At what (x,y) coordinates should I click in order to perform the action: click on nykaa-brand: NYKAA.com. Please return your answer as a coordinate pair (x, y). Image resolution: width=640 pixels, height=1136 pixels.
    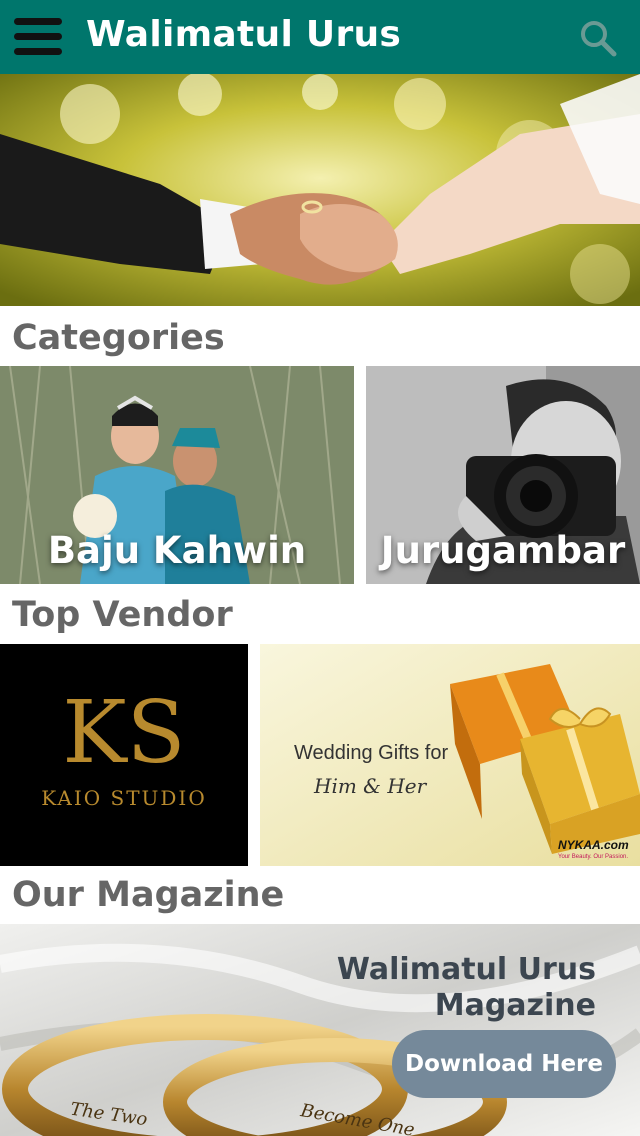
    Looking at the image, I should click on (593, 845).